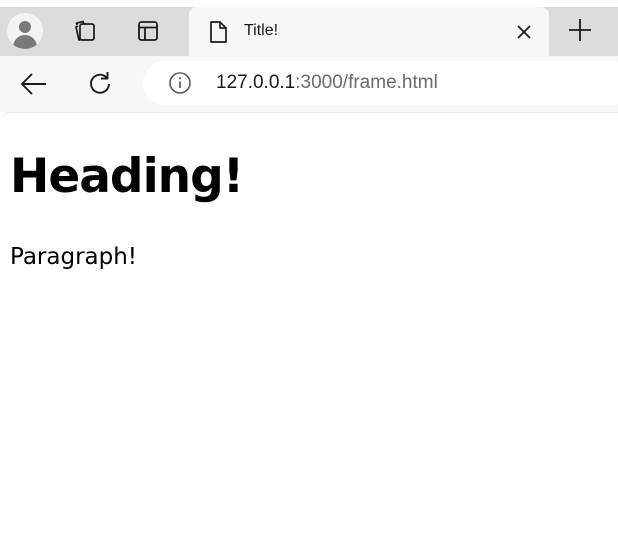 This screenshot has width=618, height=534. I want to click on workspaces-icon, so click(85, 31).